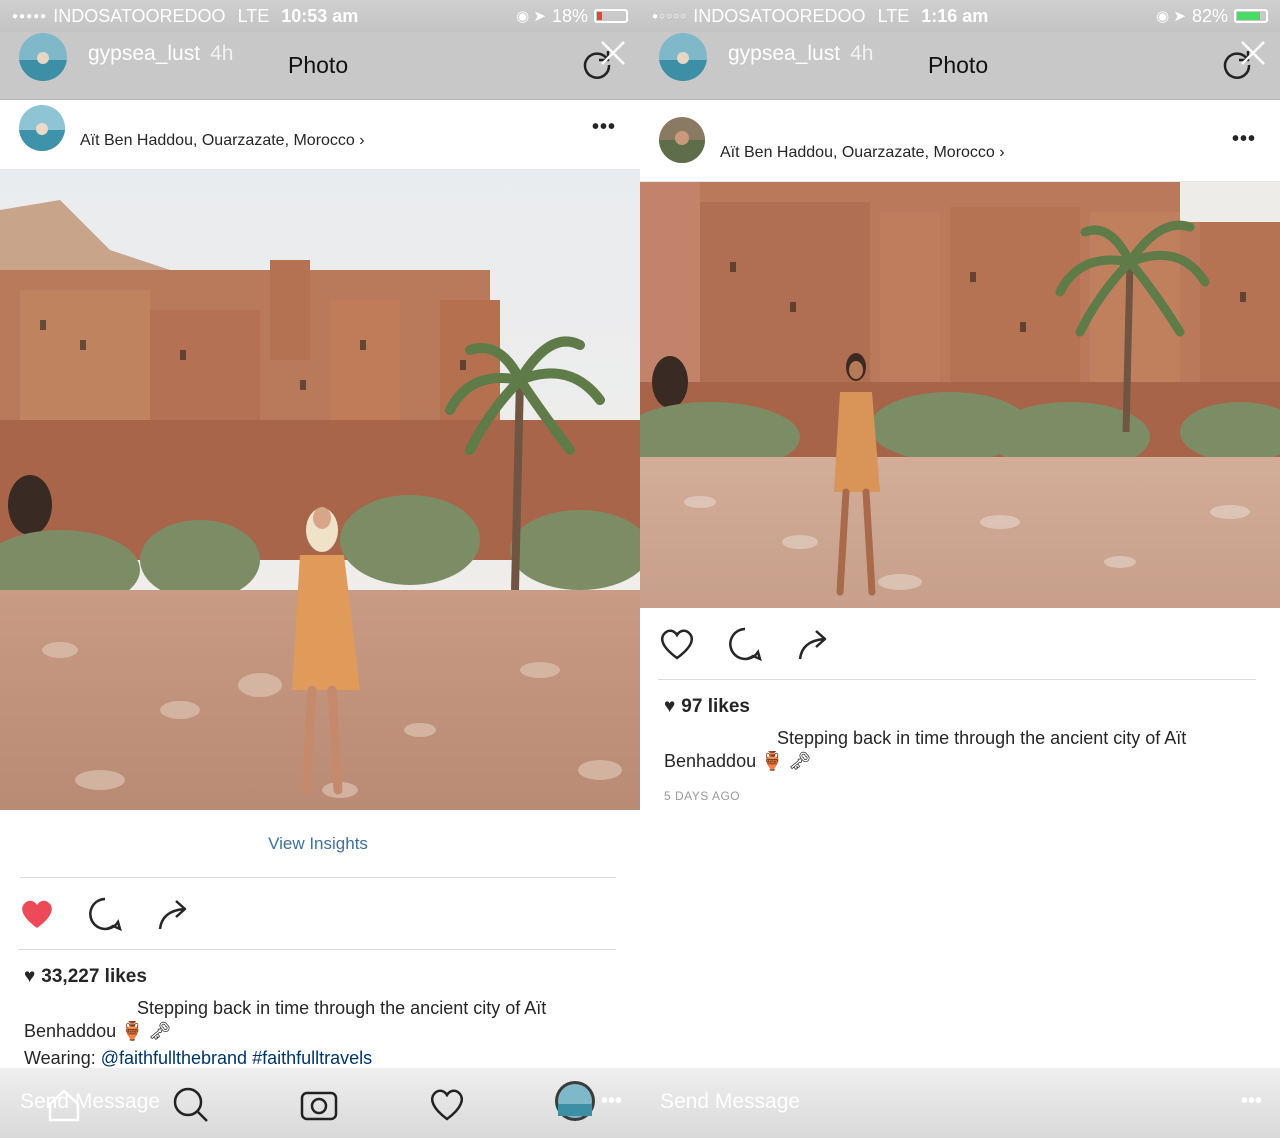 The width and height of the screenshot is (1280, 1138). Describe the element at coordinates (670, 16) in the screenshot. I see `signal-icon: ●○○○○` at that location.